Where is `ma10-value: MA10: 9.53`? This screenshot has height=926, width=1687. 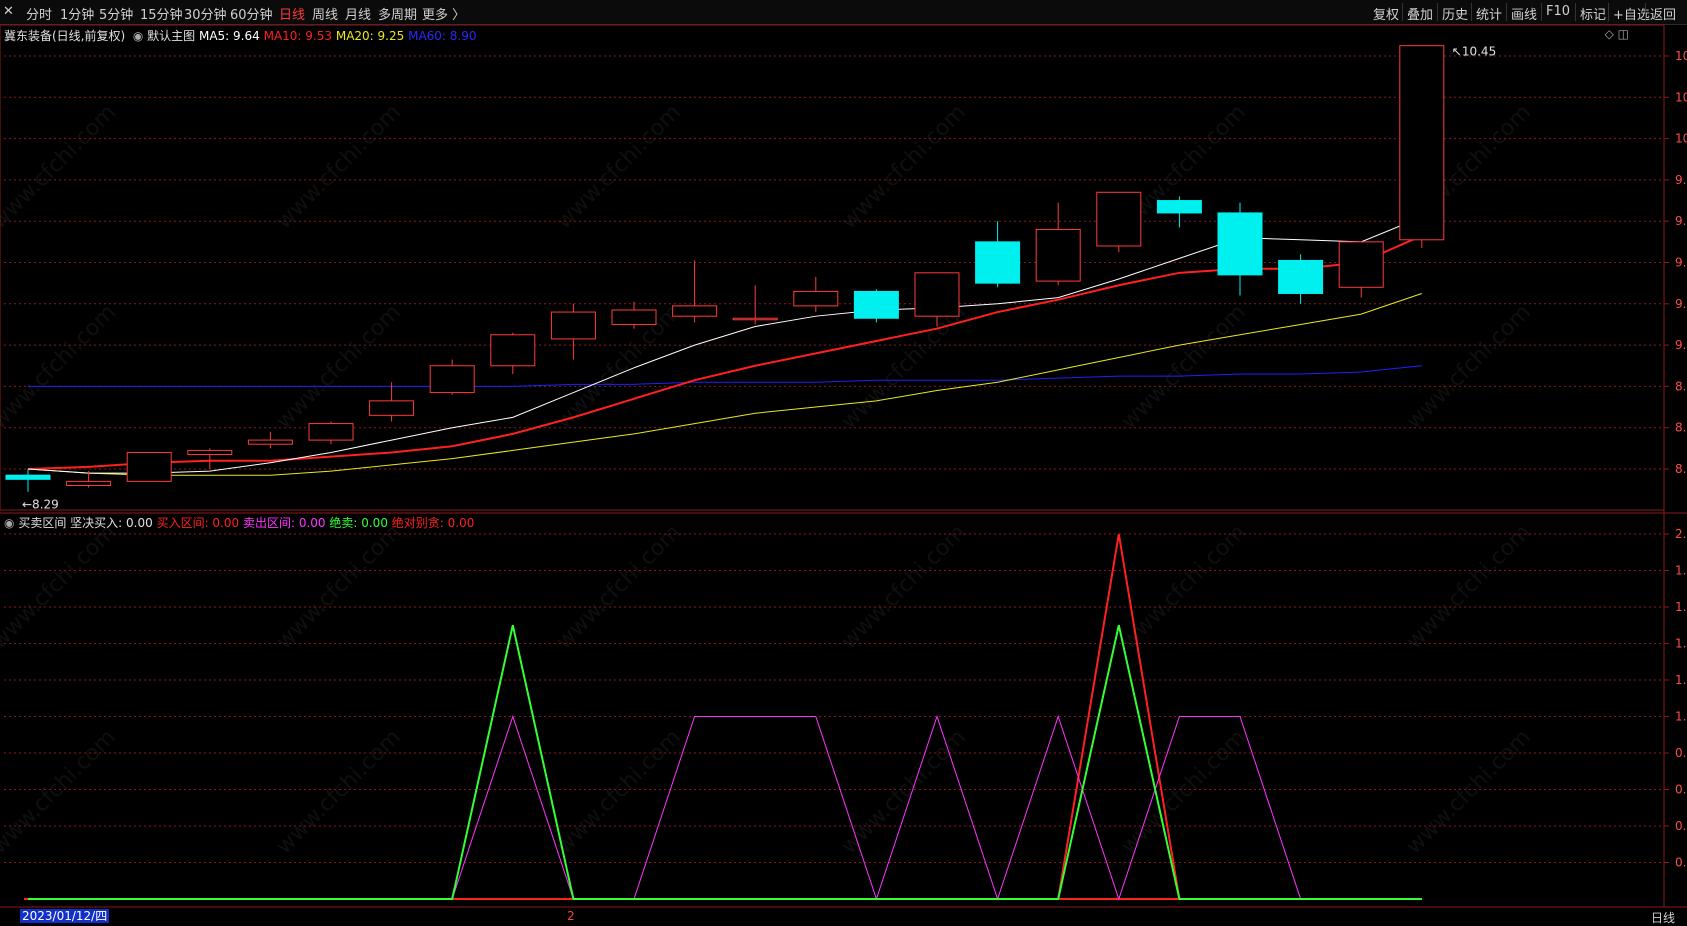 ma10-value: MA10: 9.53 is located at coordinates (298, 36).